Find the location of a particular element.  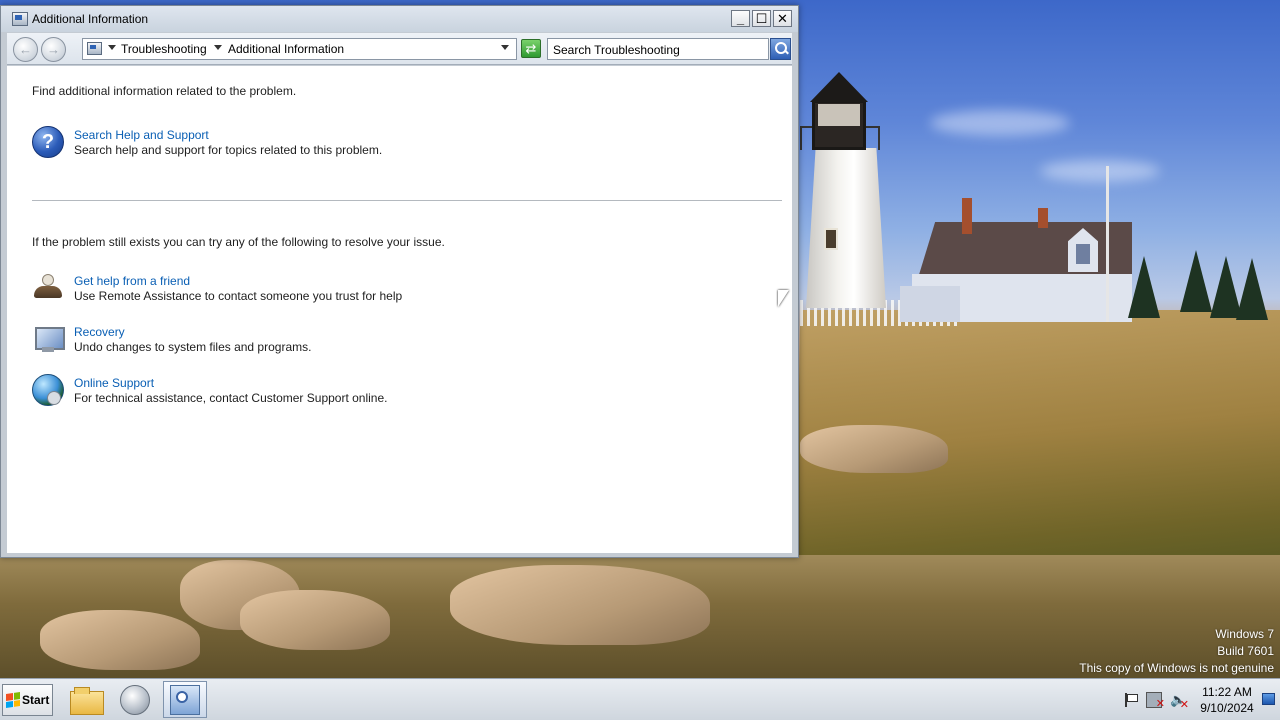

search-input: Search Troubleshooting is located at coordinates (658, 49).